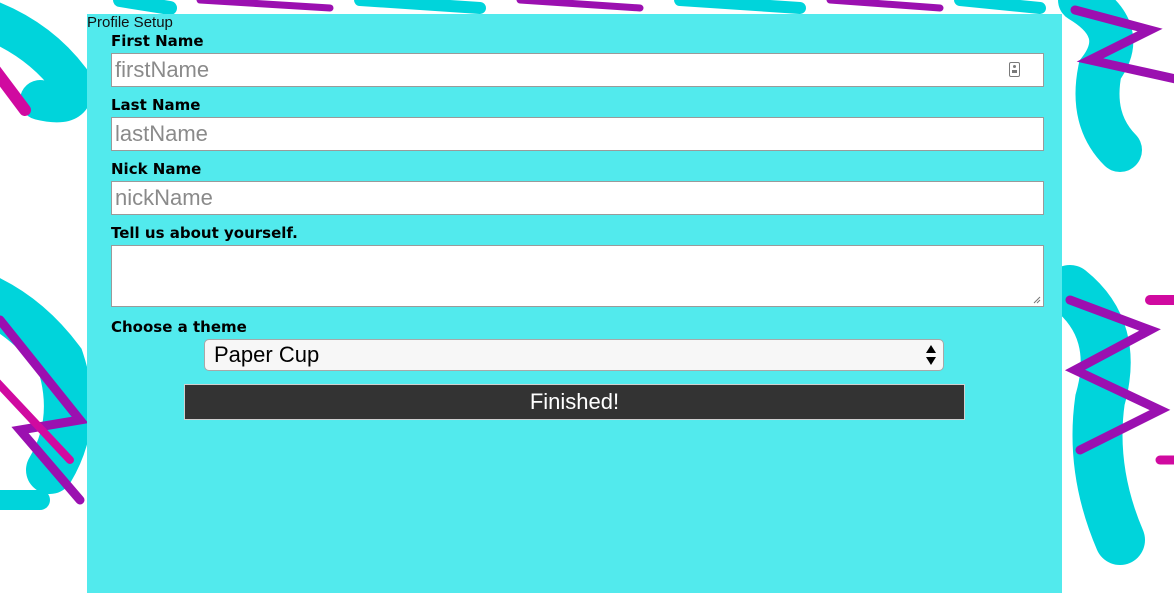  I want to click on last-name-label: Last Name, so click(156, 105).